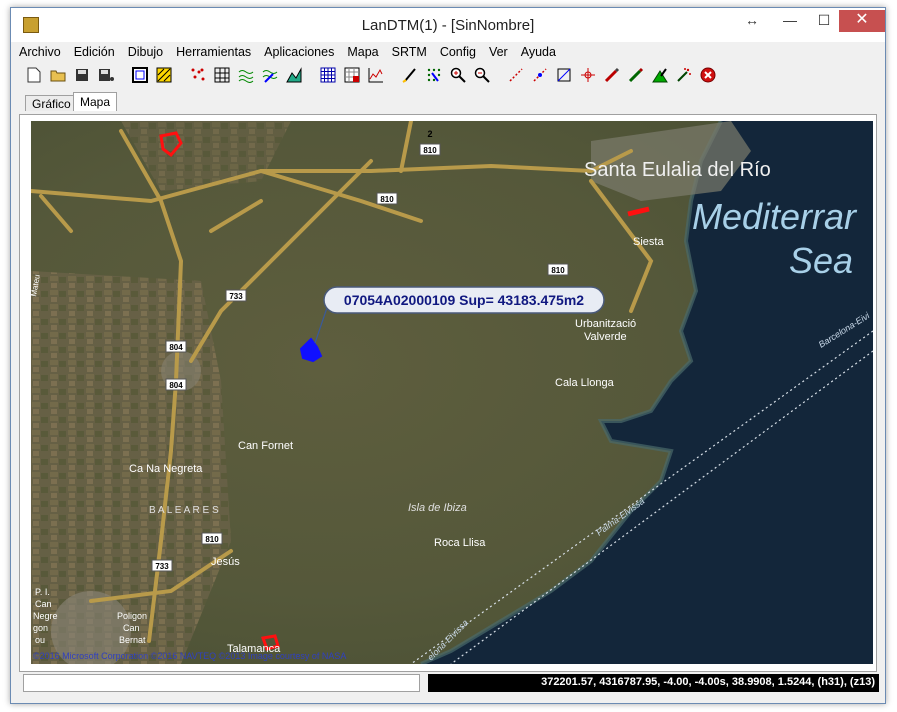  What do you see at coordinates (270, 75) in the screenshot?
I see `contours-edit-icon` at bounding box center [270, 75].